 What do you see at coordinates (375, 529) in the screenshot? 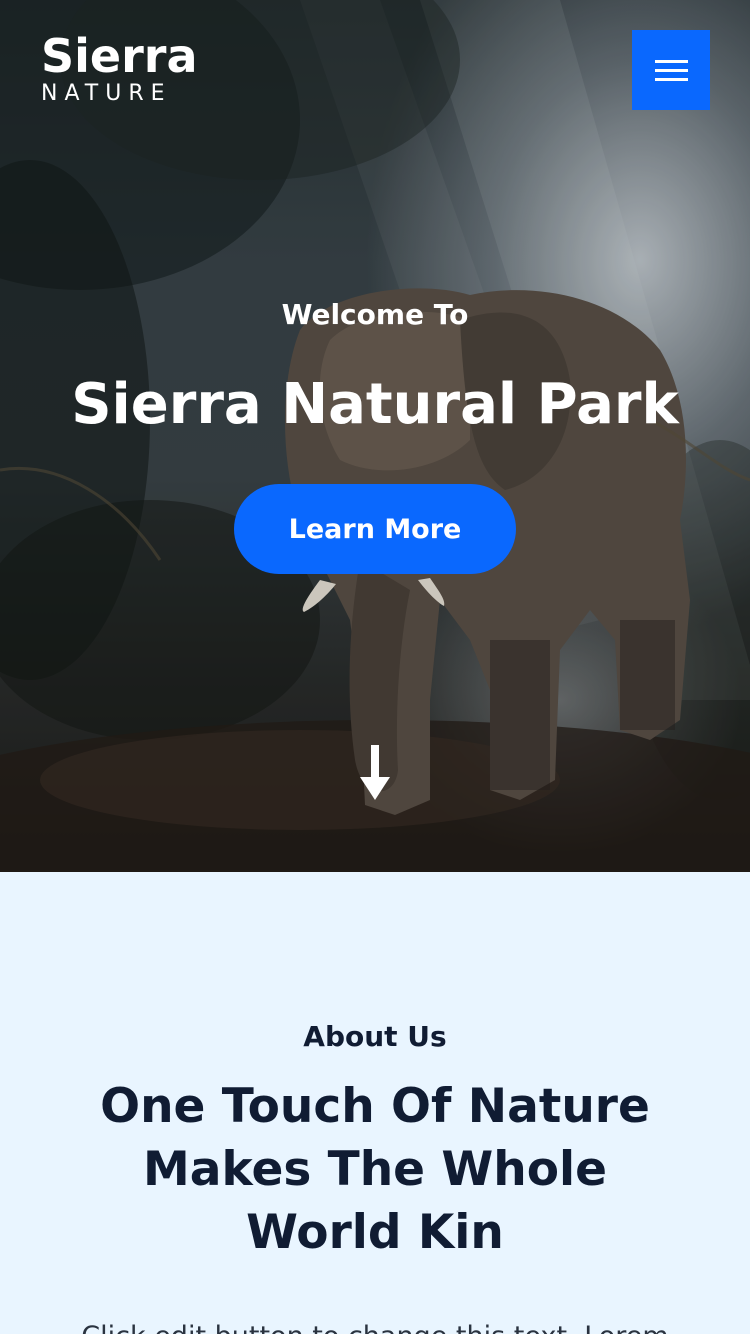
I see `learn-more-button: Learn More` at bounding box center [375, 529].